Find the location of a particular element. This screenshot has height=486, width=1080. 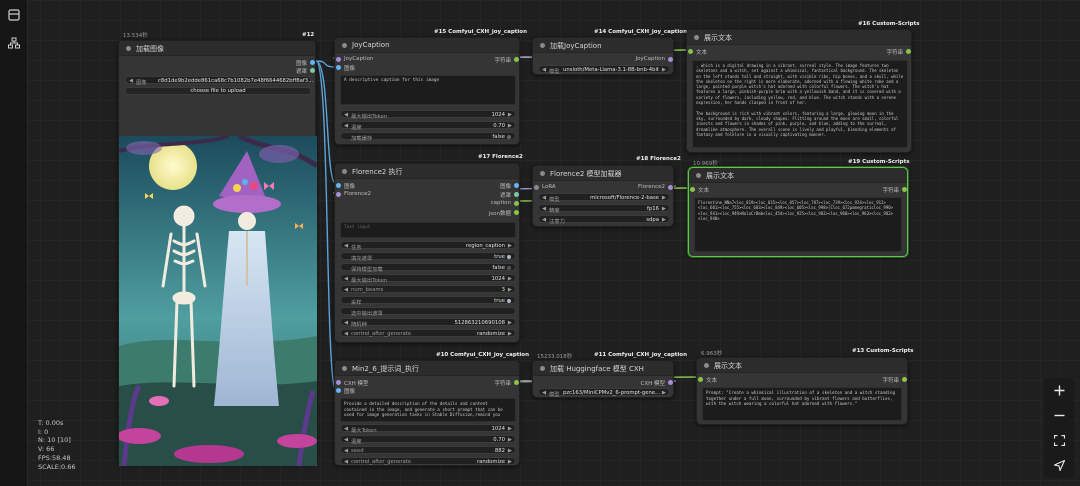

num-beams-widget: ◀ num_beams 3 ▶ is located at coordinates (428, 289).